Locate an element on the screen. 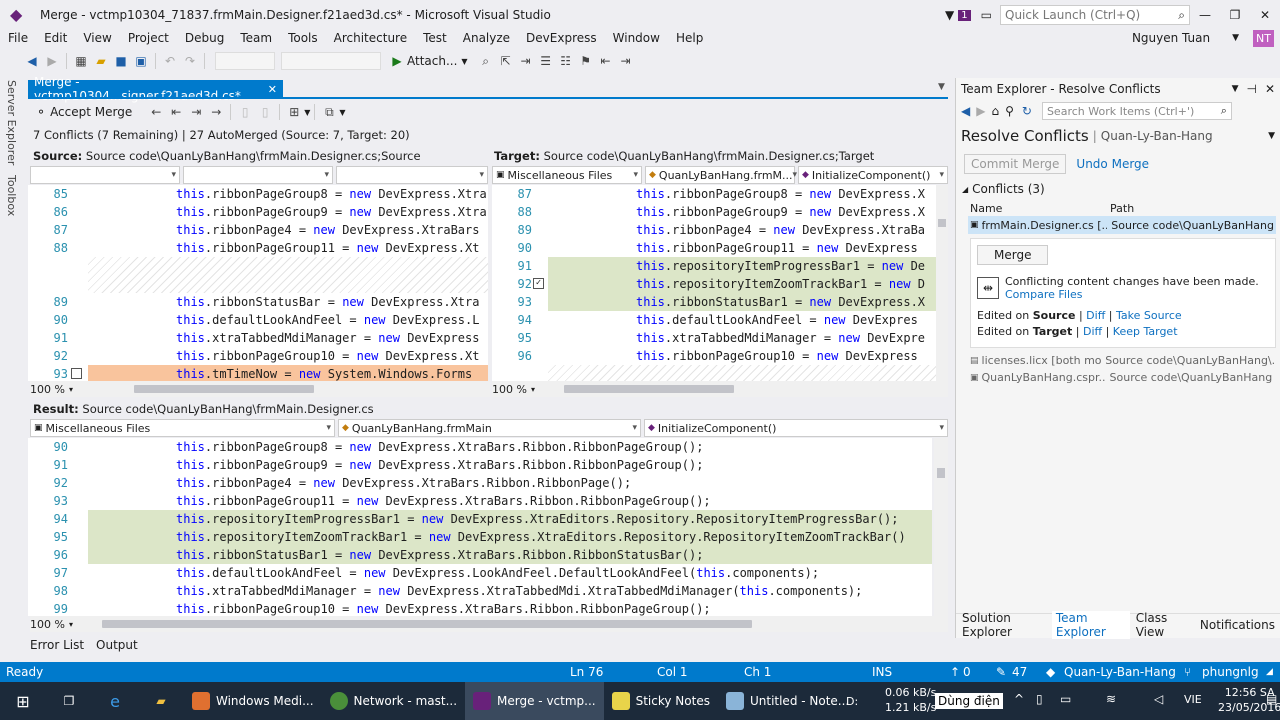 This screenshot has width=1280, height=720. status-unpublished: 0 is located at coordinates (967, 672).